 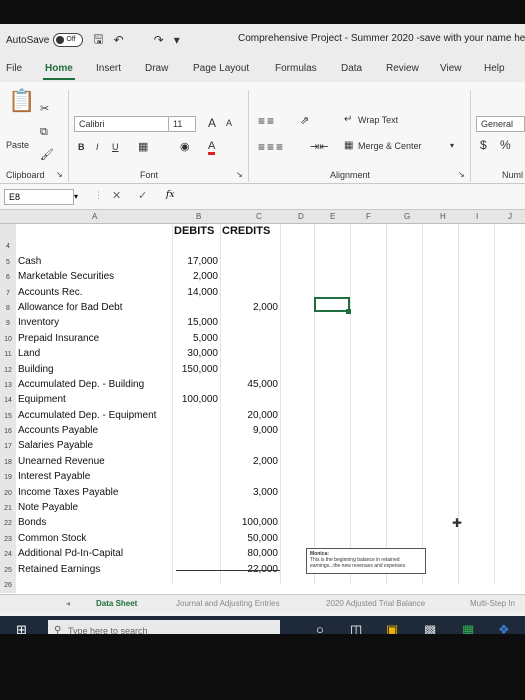 What do you see at coordinates (185, 146) in the screenshot?
I see `fill-color-icon: ◉` at bounding box center [185, 146].